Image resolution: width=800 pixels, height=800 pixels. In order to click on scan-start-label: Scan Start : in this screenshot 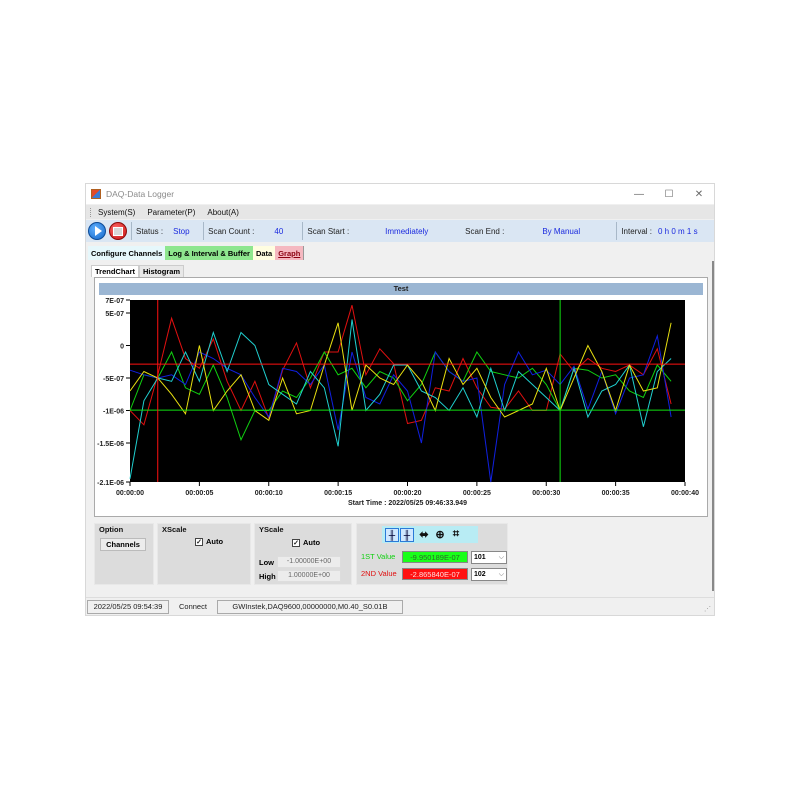, I will do `click(328, 231)`.